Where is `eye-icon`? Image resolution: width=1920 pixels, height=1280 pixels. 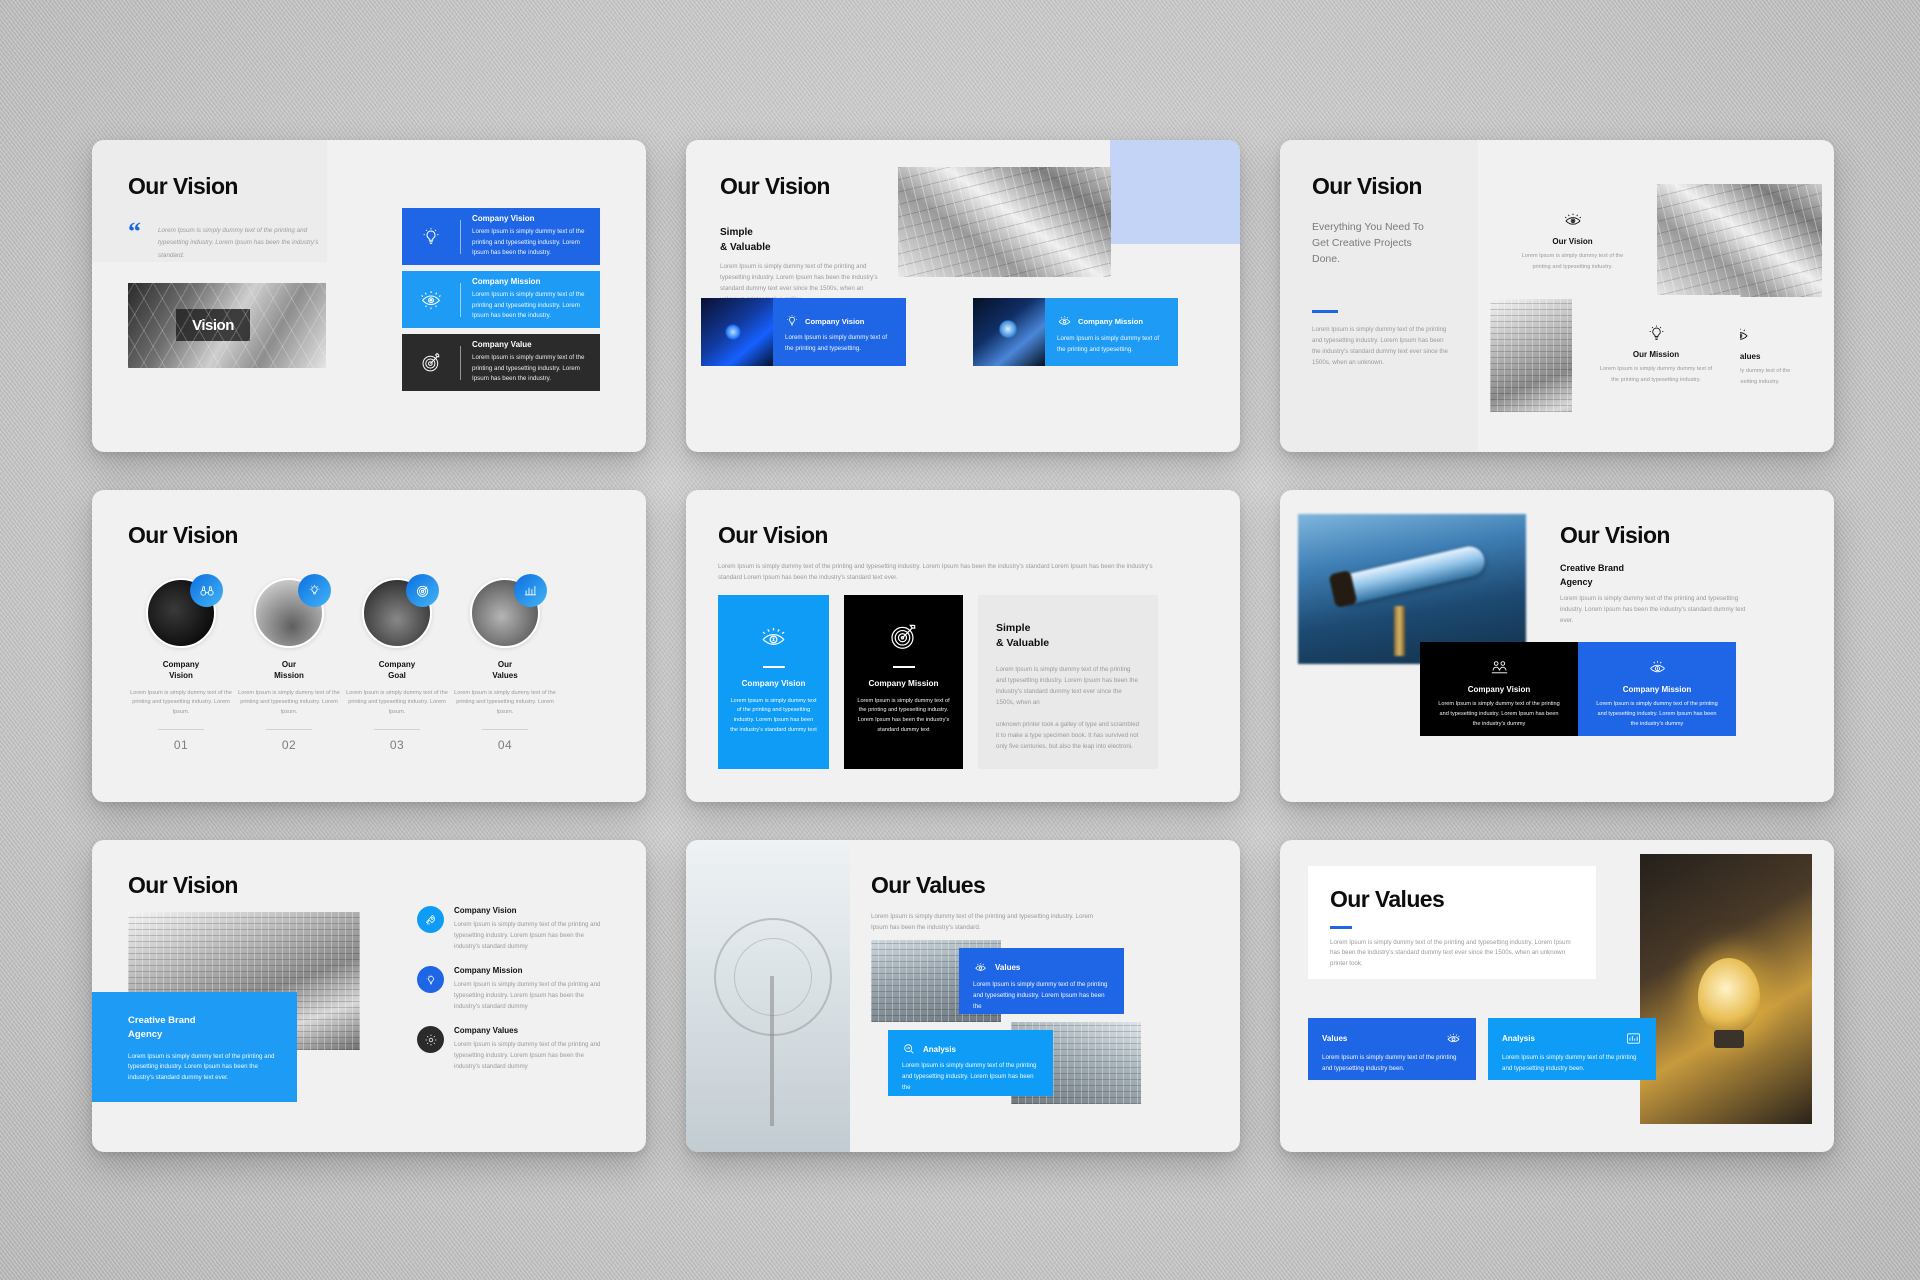 eye-icon is located at coordinates (431, 300).